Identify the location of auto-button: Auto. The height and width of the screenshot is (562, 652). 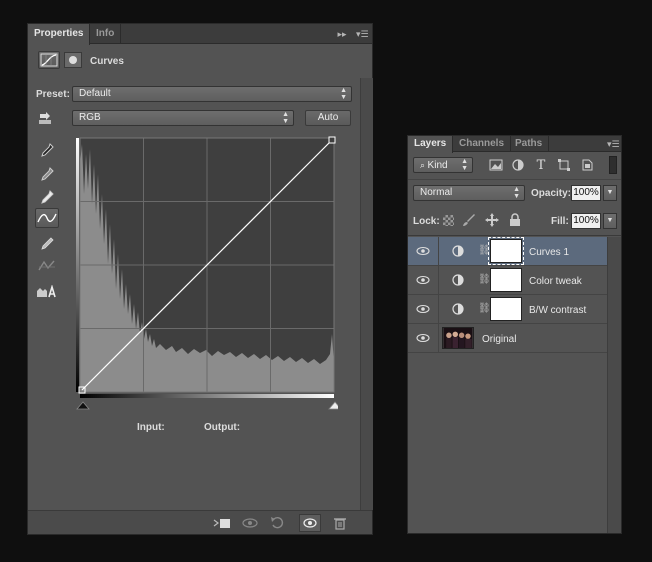
(328, 118).